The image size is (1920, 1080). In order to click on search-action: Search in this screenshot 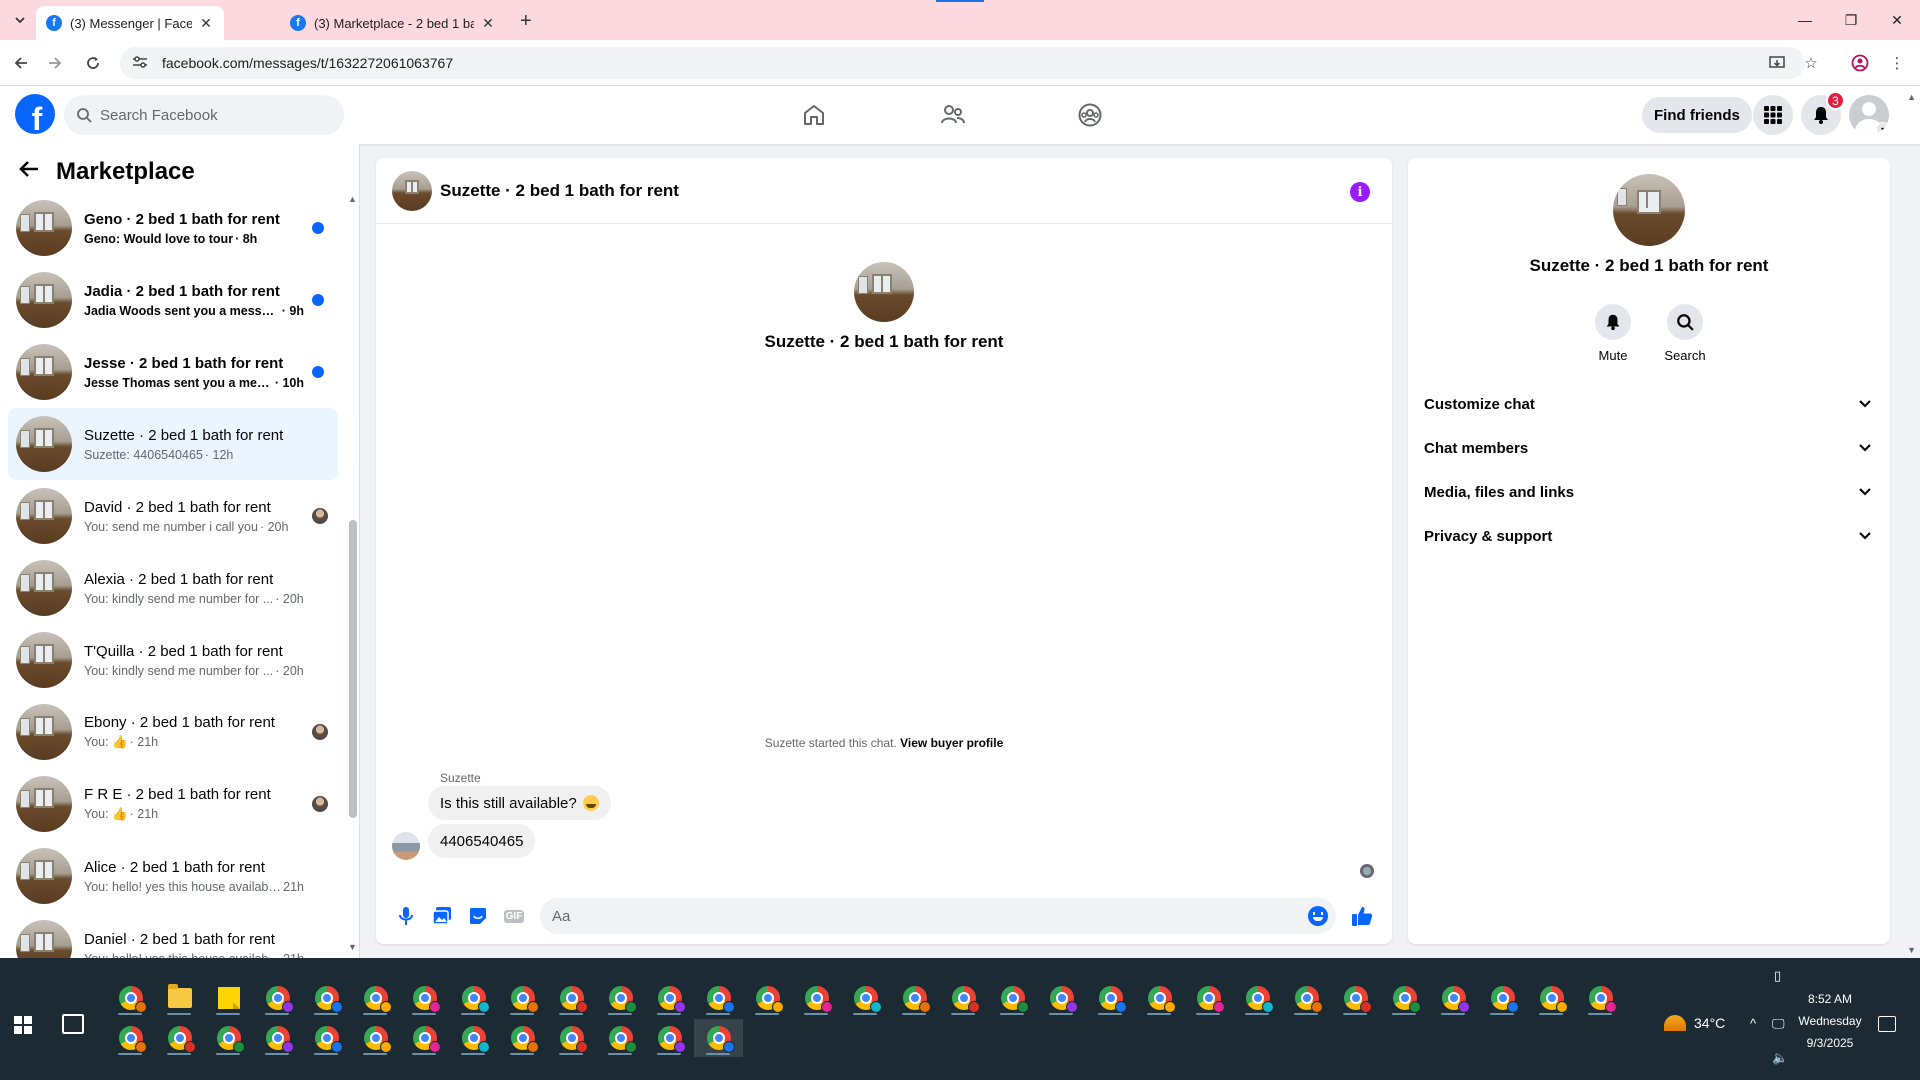, I will do `click(1685, 333)`.